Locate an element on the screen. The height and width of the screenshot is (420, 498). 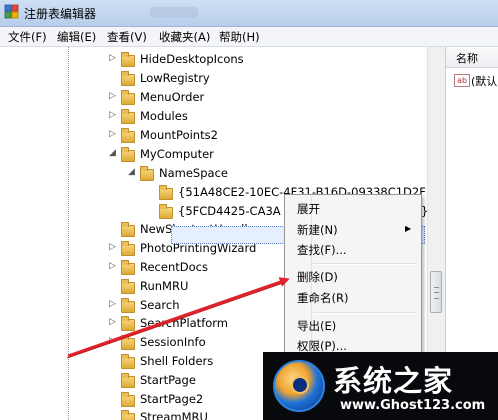
tree-node-label: StreamMRU is located at coordinates (174, 415).